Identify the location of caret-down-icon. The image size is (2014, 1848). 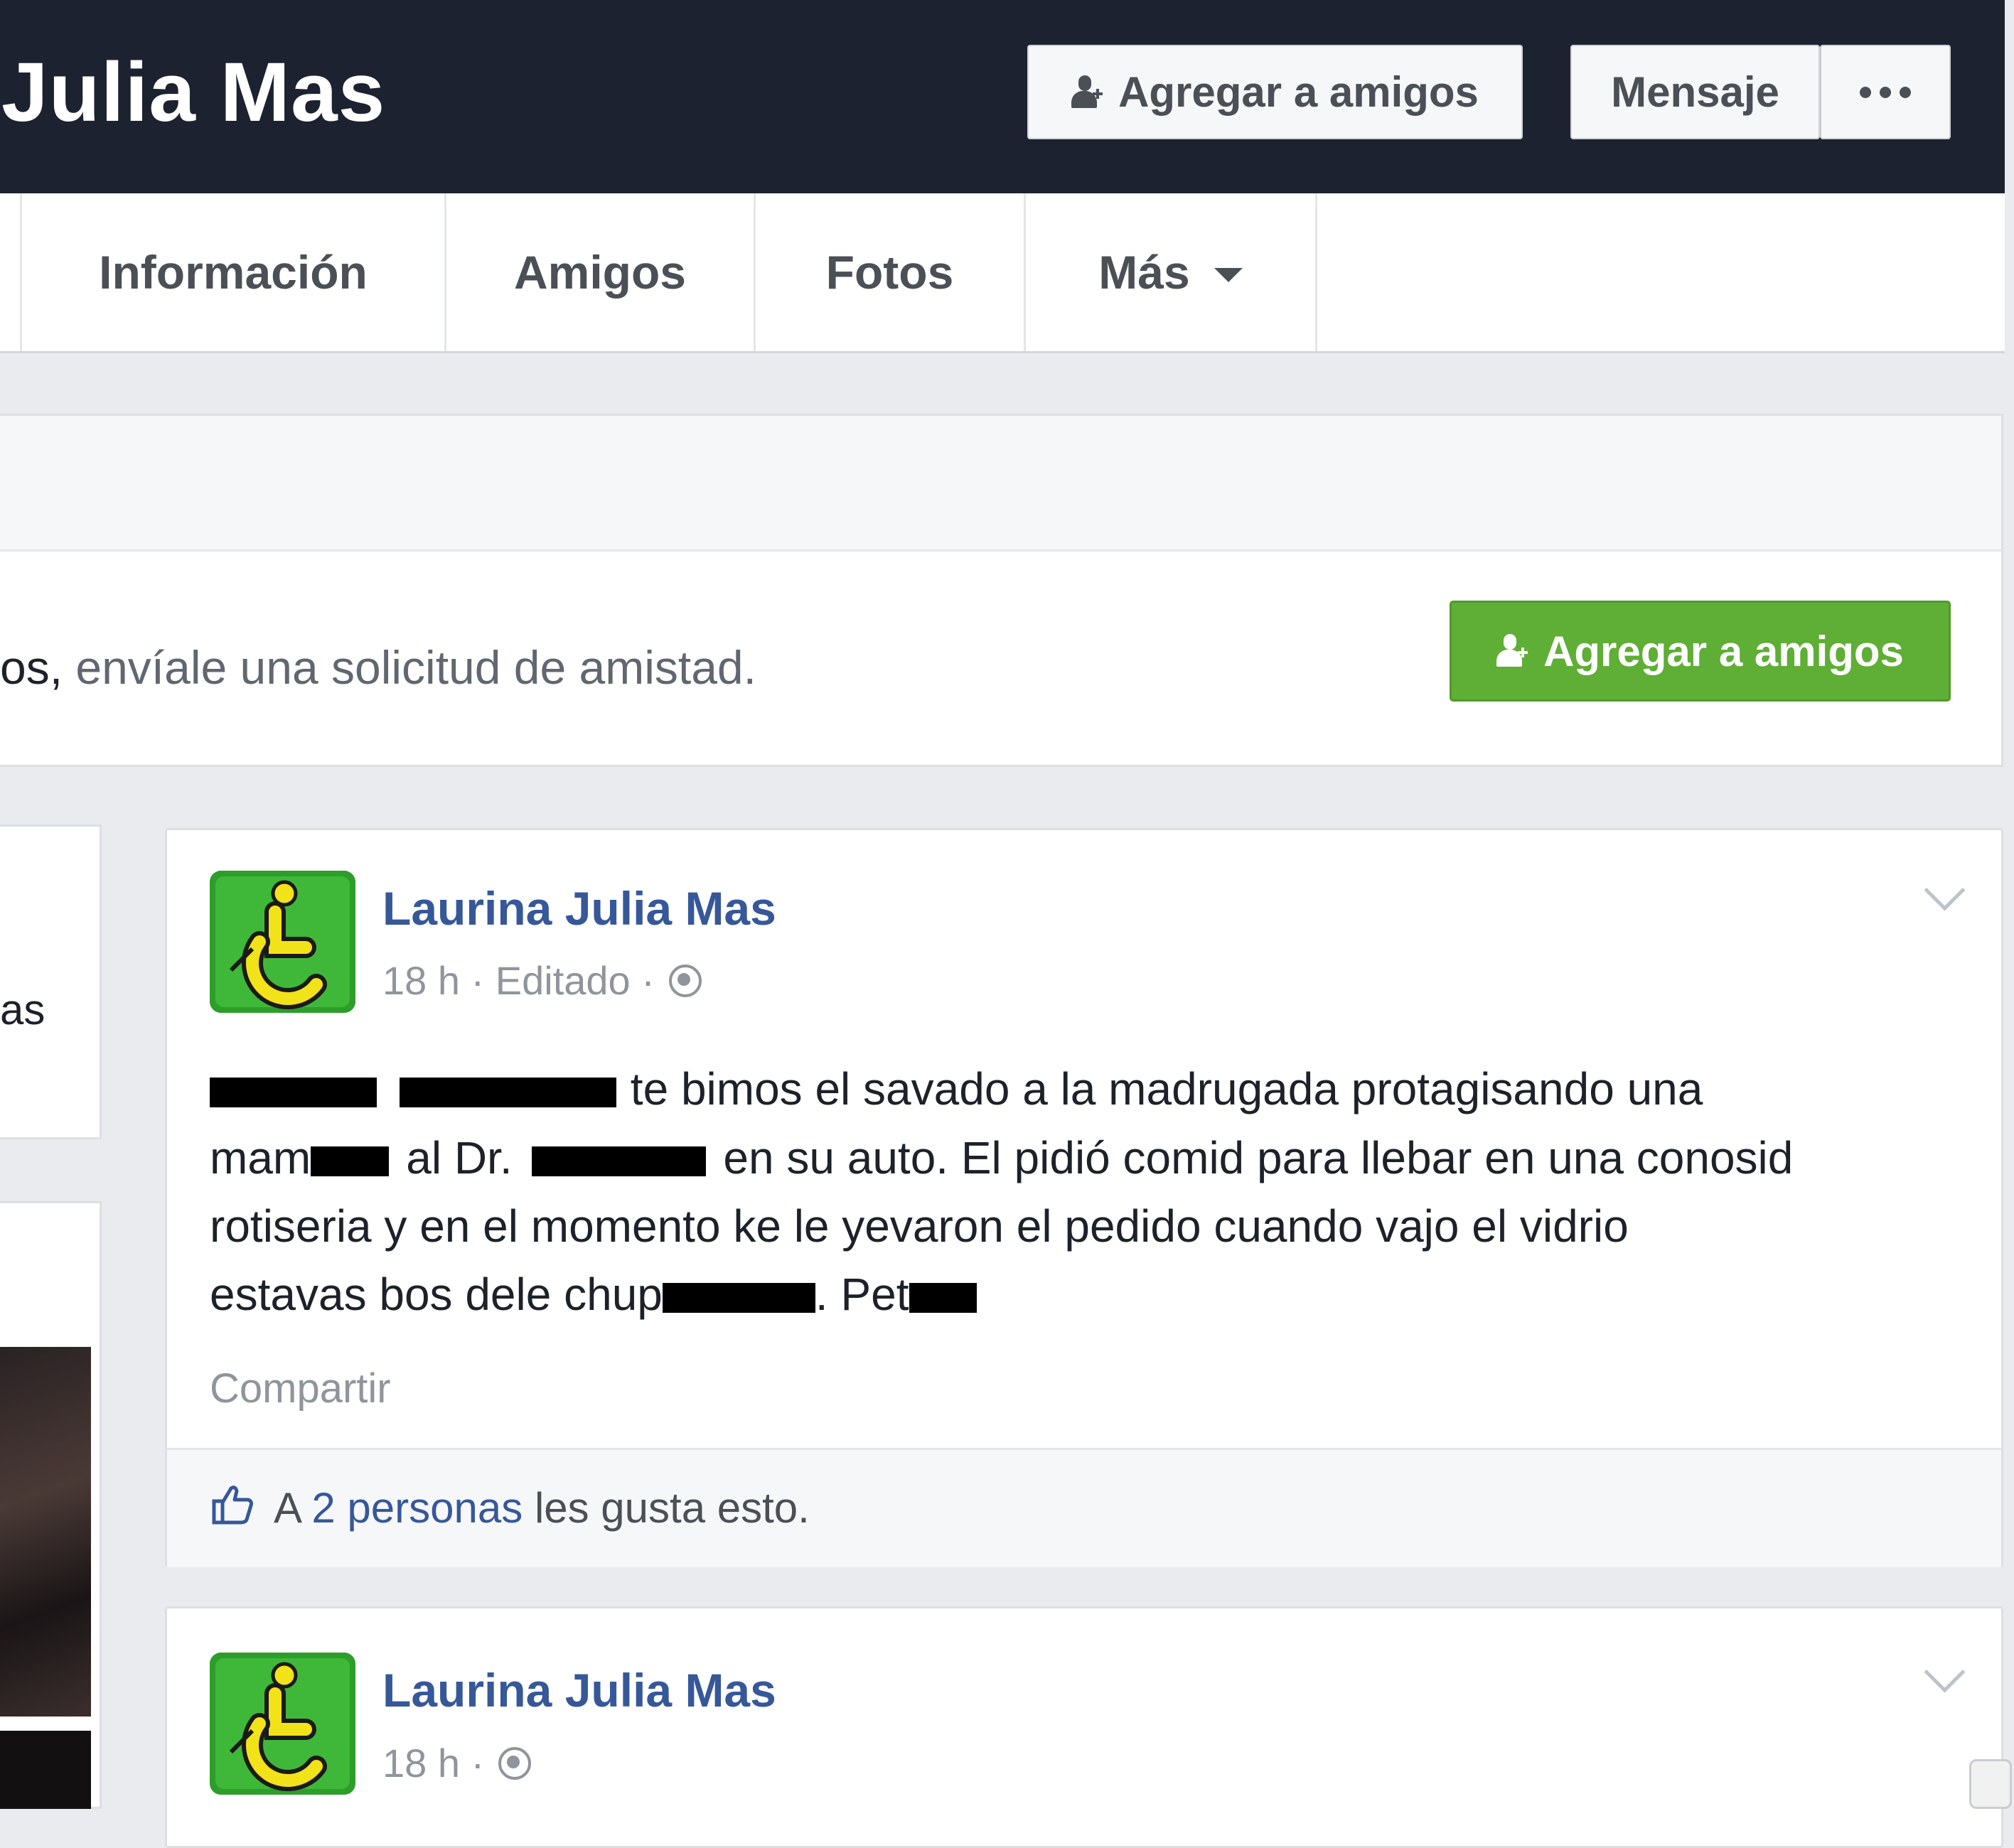
(1228, 275).